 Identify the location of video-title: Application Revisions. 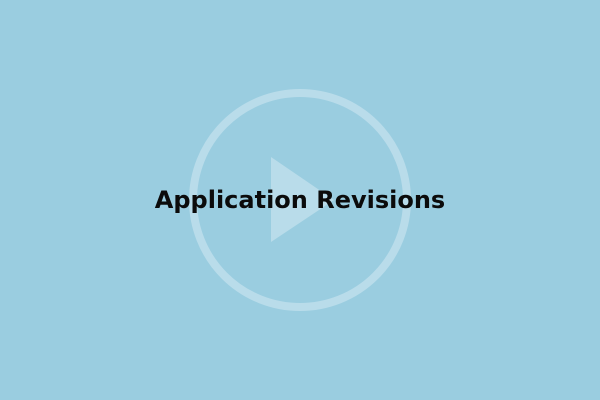
(300, 200).